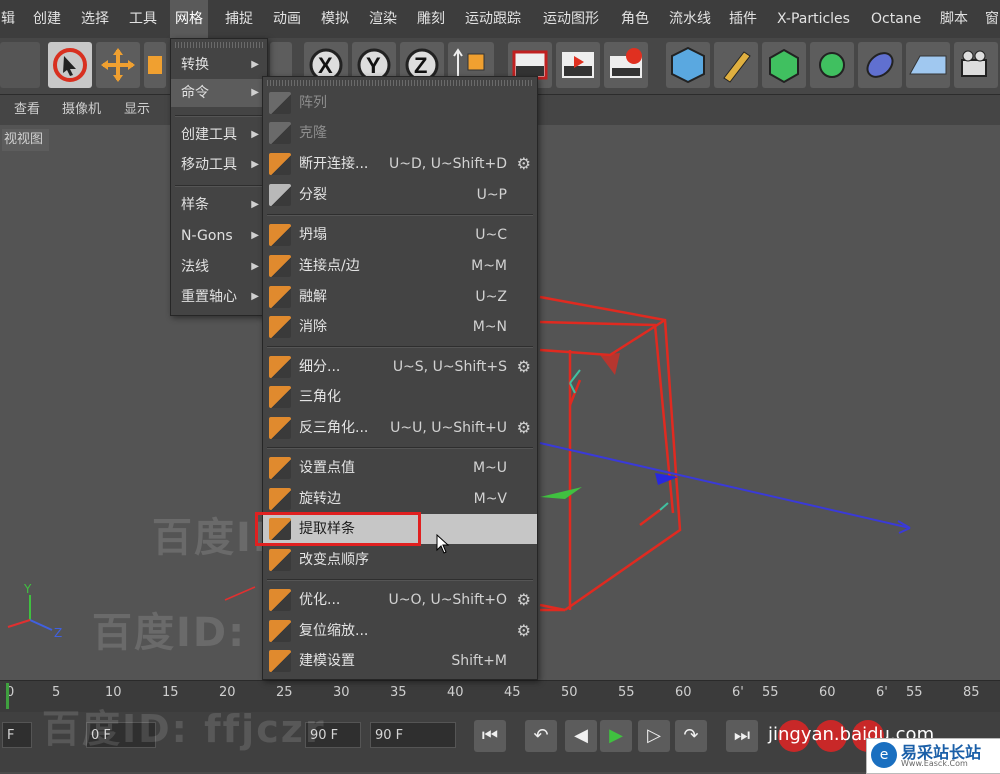 This screenshot has height=774, width=1000. Describe the element at coordinates (400, 327) in the screenshot. I see `cmd-dissolve: 消除 M~N` at that location.